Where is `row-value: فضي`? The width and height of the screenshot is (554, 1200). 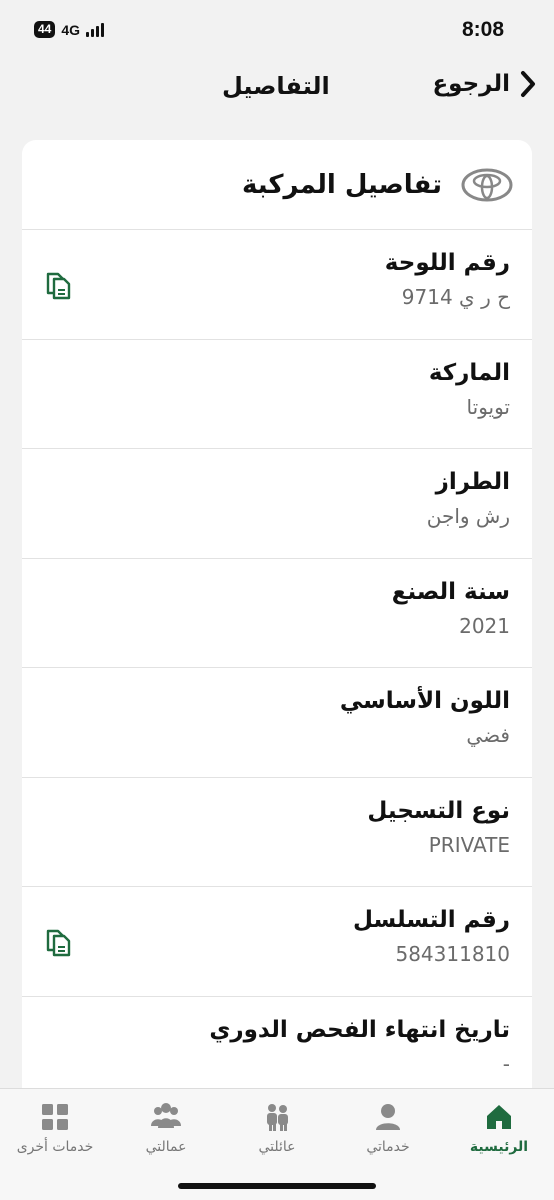 row-value: فضي is located at coordinates (488, 735).